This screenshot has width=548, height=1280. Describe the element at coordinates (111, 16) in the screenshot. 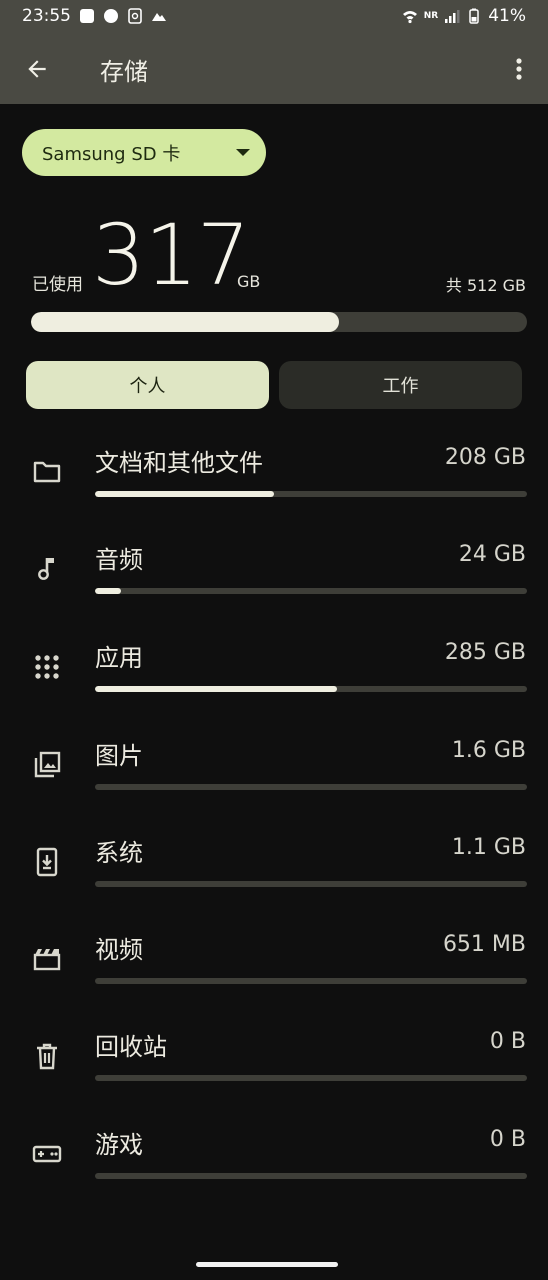

I see `notification-circle-icon` at that location.